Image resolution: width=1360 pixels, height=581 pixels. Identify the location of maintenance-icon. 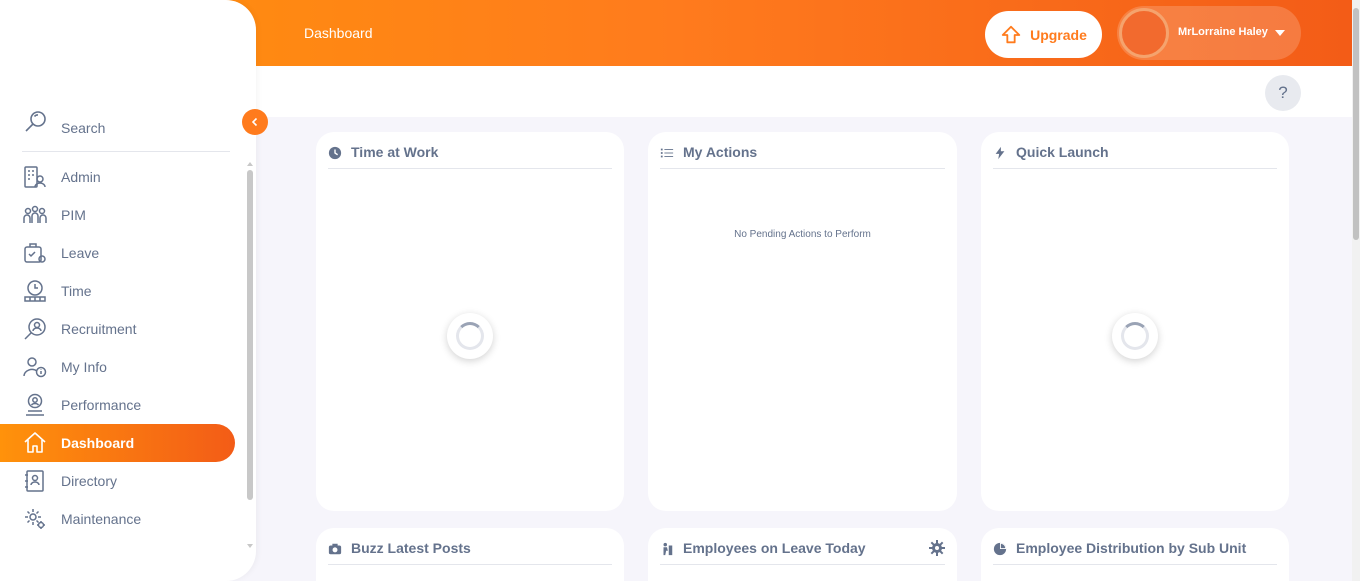
(35, 519).